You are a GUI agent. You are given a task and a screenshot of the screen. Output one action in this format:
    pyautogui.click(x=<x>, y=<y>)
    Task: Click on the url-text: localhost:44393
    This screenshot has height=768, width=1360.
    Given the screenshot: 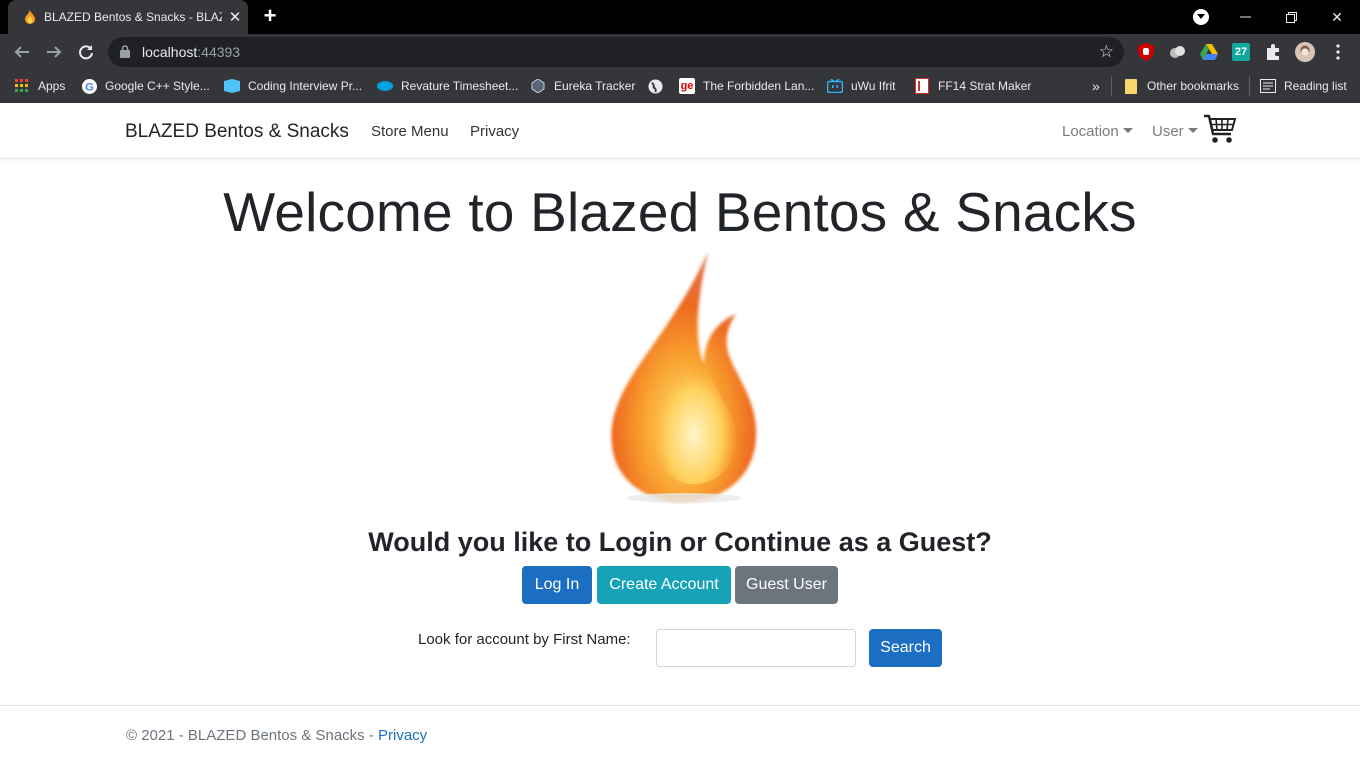 What is the action you would take?
    pyautogui.click(x=191, y=52)
    